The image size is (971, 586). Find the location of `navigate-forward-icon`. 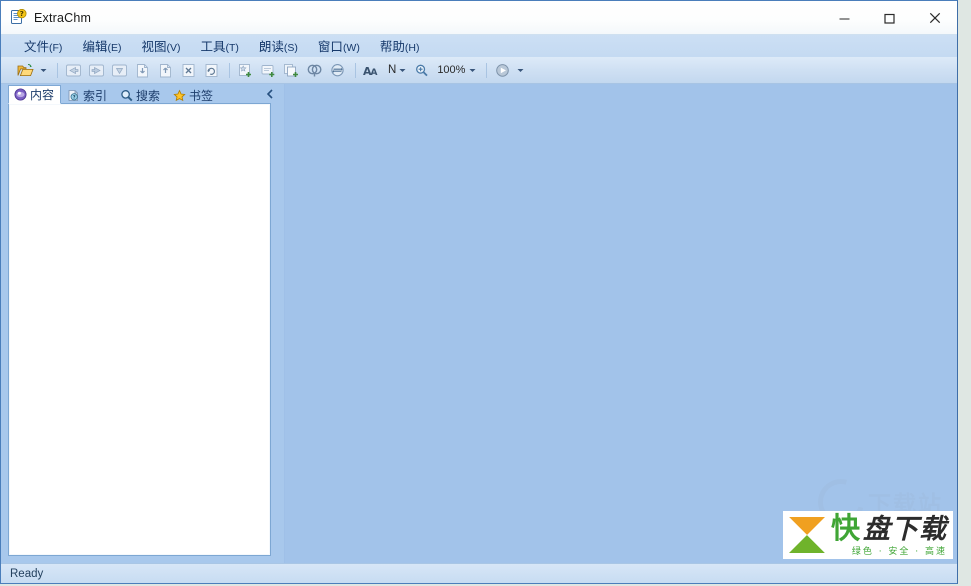

navigate-forward-icon is located at coordinates (96, 70).